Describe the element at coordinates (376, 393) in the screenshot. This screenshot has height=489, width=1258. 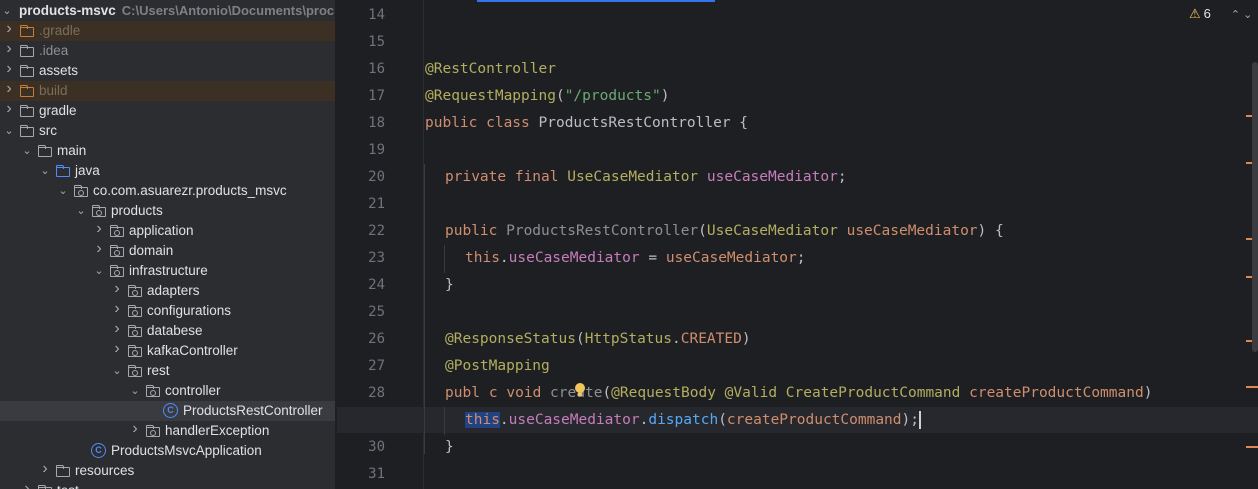
I see `line-number: 28` at that location.